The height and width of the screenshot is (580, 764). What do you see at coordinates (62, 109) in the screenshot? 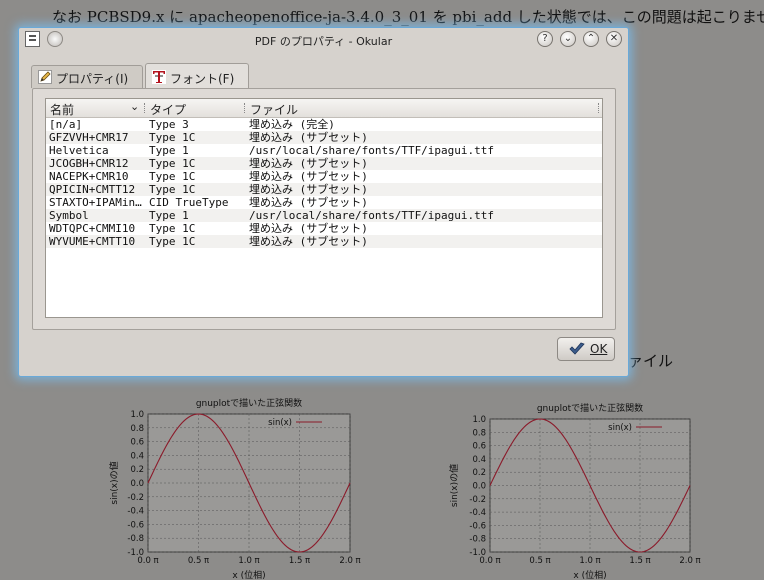
I see `column-header-name: 名前` at bounding box center [62, 109].